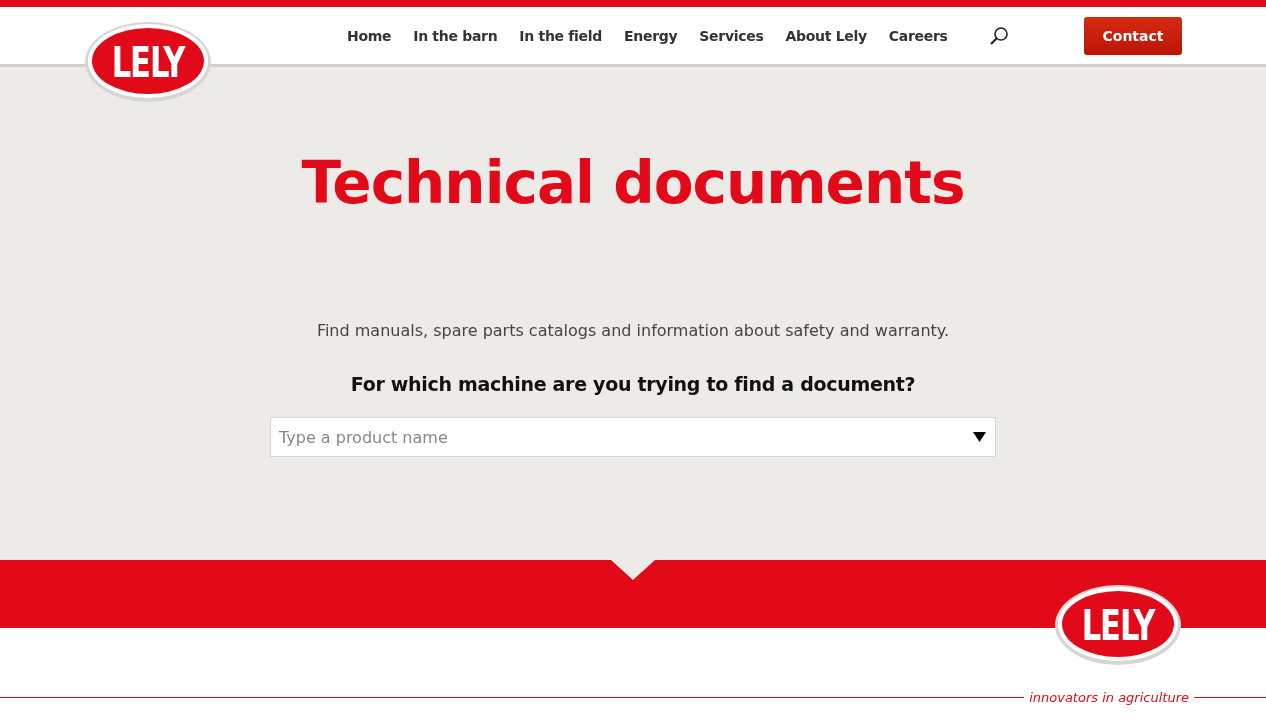  What do you see at coordinates (633, 437) in the screenshot?
I see `product-select: Type a product name` at bounding box center [633, 437].